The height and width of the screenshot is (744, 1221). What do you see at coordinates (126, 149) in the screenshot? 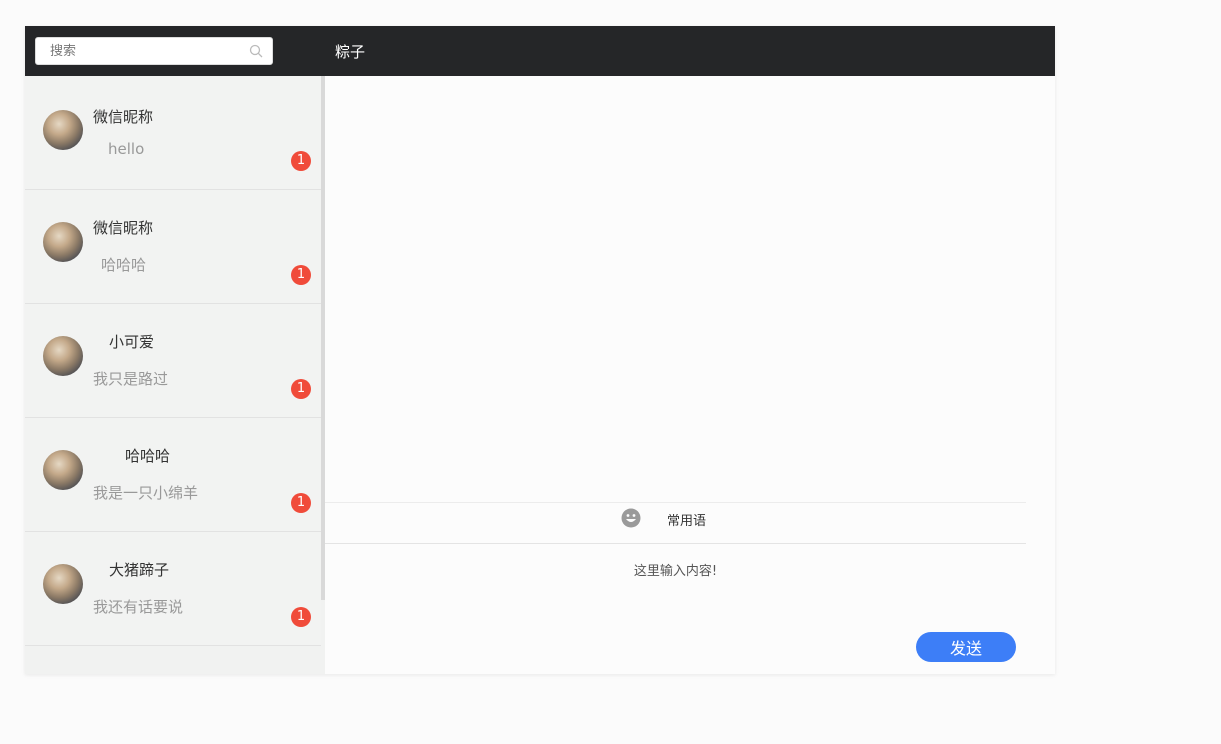
I see `contact-last-message: hello` at bounding box center [126, 149].